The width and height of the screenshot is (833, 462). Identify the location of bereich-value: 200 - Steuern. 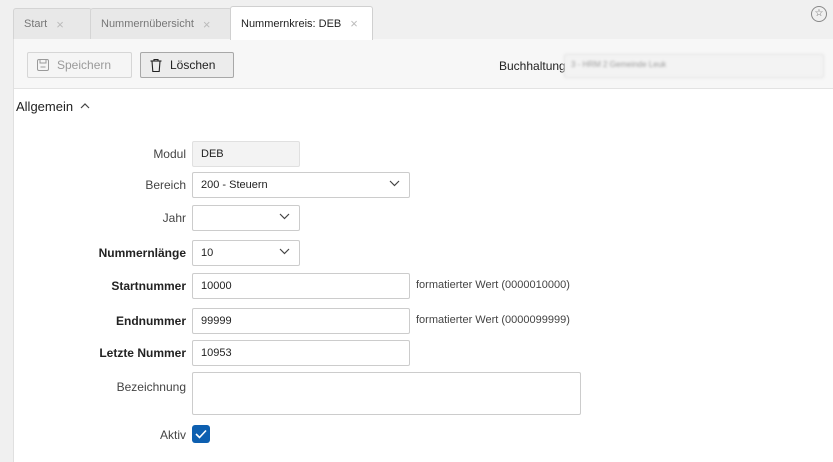
(234, 185).